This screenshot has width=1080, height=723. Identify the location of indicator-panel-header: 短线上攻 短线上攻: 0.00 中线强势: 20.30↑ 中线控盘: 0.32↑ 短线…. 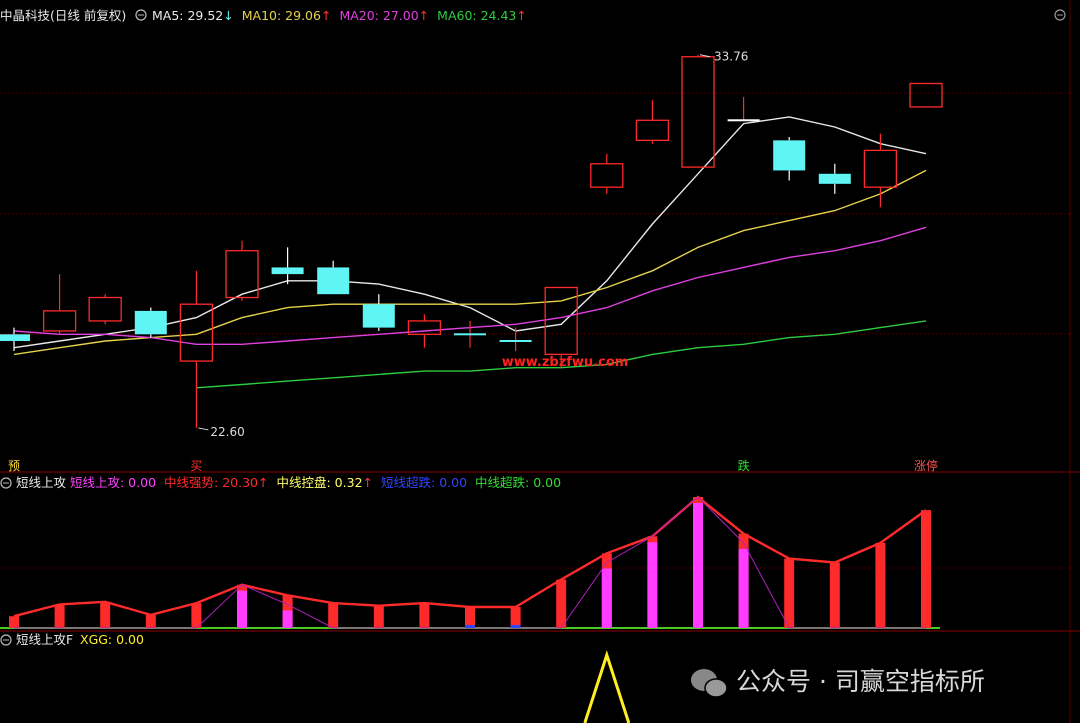
(280, 482).